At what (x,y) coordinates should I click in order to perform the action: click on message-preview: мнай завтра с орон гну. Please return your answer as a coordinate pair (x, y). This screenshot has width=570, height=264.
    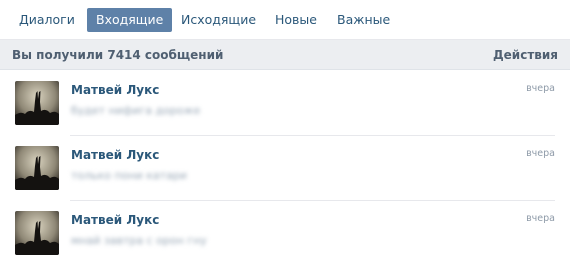
    Looking at the image, I should click on (139, 240).